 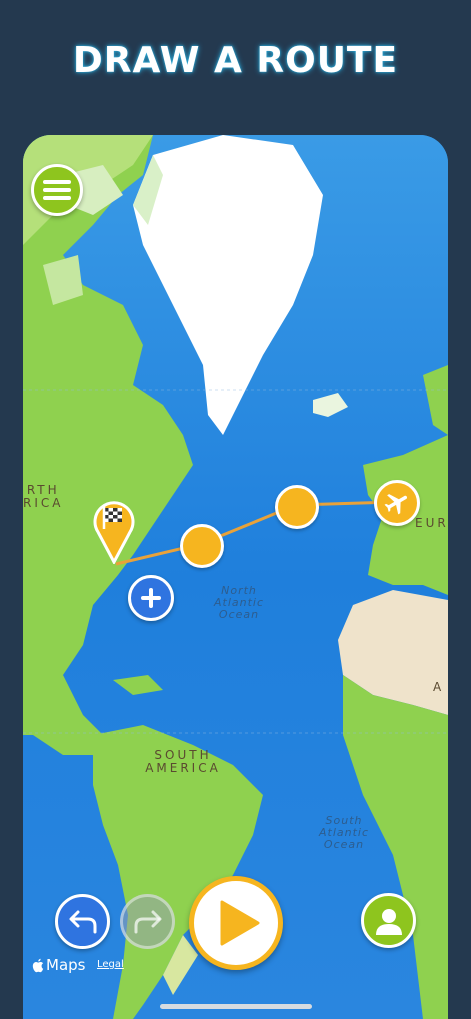 I want to click on end-marker, so click(x=397, y=503).